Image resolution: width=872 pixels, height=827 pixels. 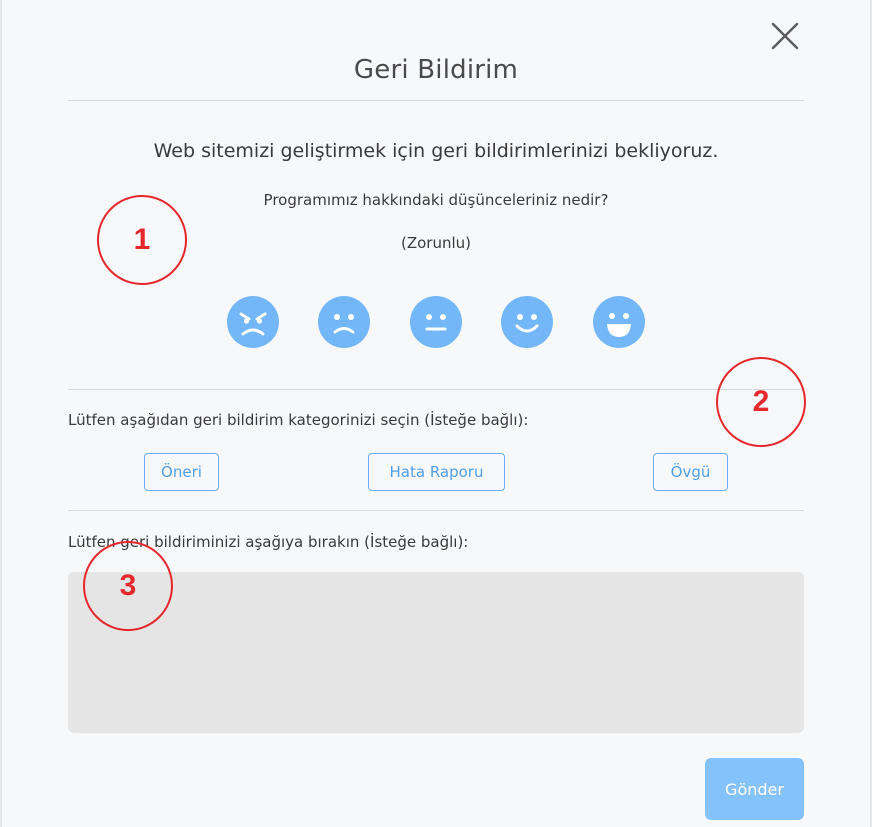 I want to click on title-divider, so click(x=436, y=100).